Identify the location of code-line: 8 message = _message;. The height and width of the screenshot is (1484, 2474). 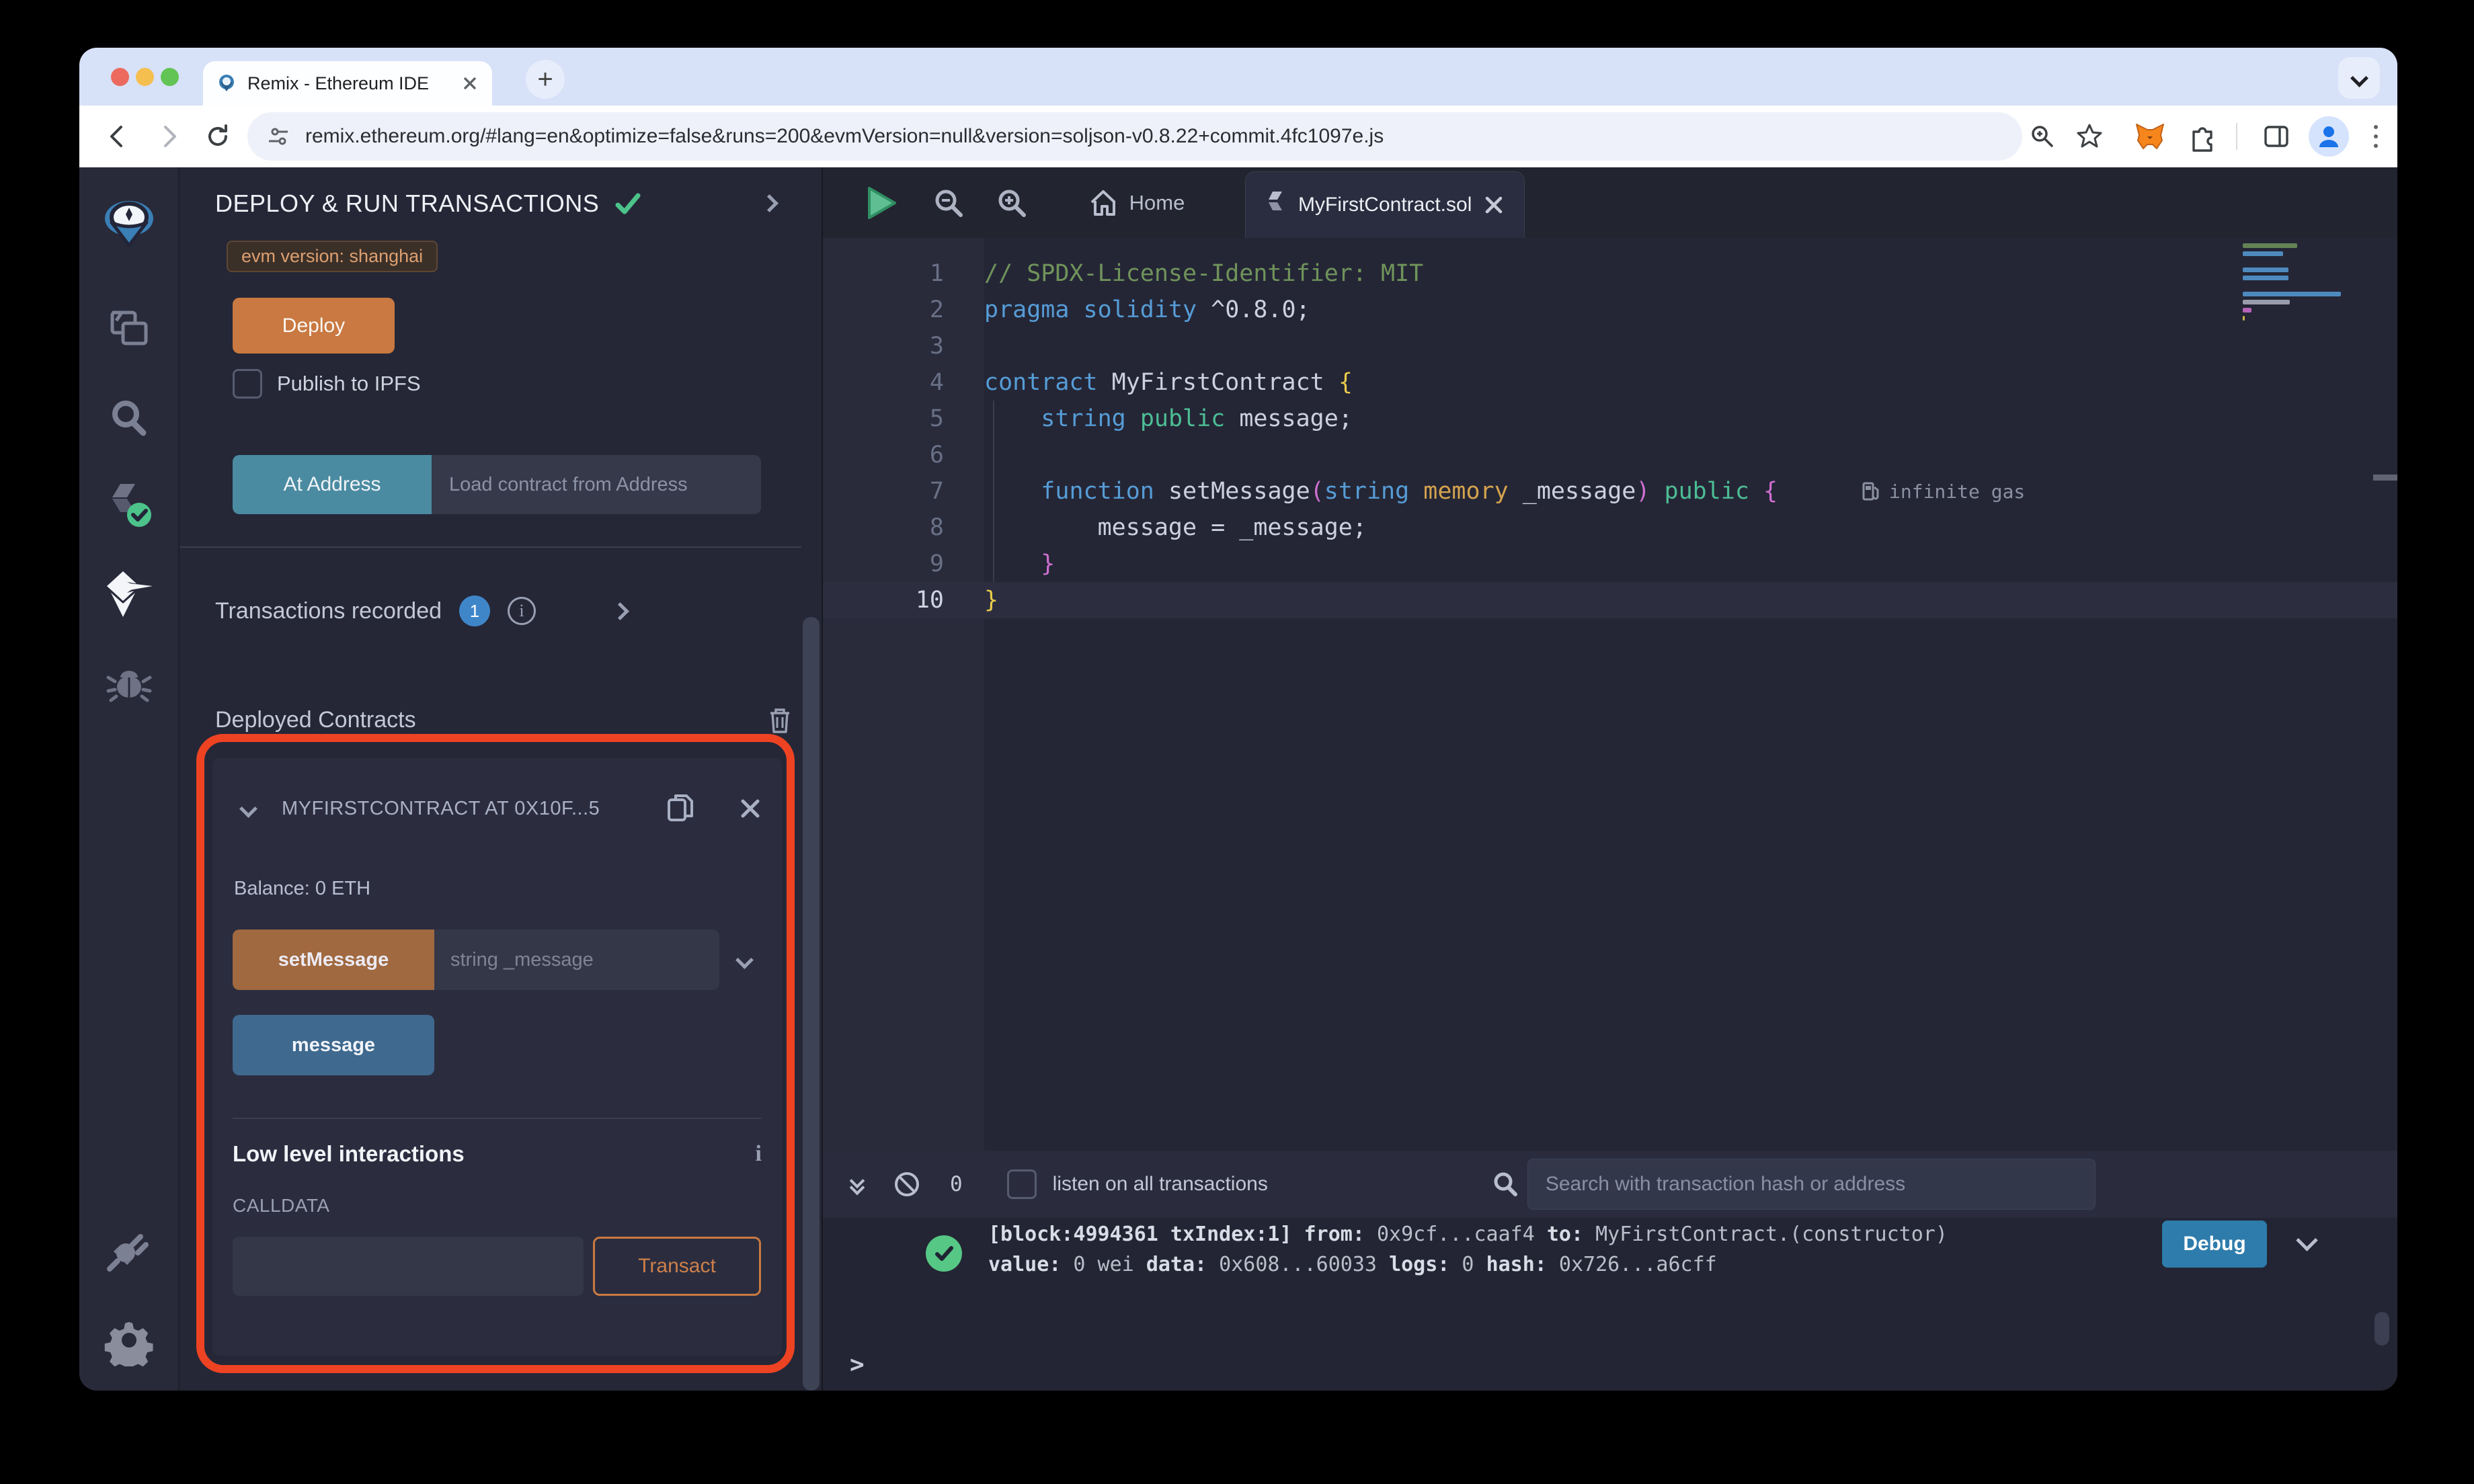
(1610, 527).